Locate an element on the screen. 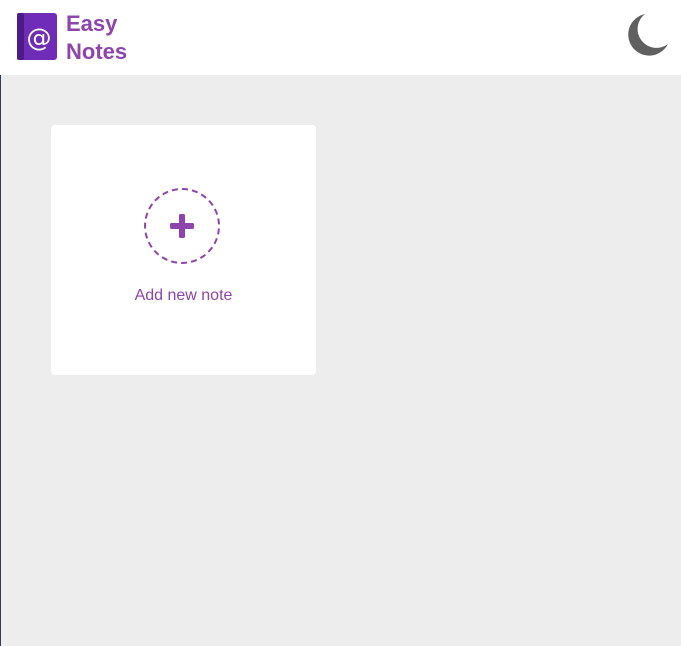  add-note-label: Add new note is located at coordinates (183, 295).